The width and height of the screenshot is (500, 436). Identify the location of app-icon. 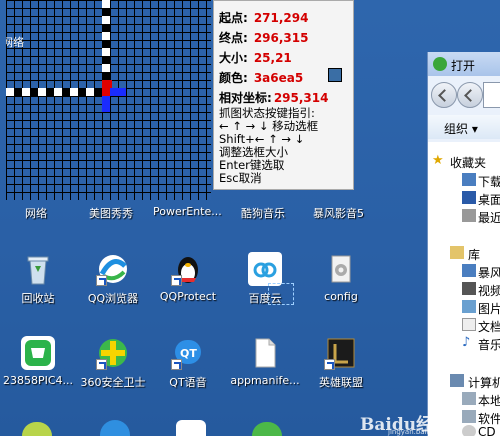
(440, 64).